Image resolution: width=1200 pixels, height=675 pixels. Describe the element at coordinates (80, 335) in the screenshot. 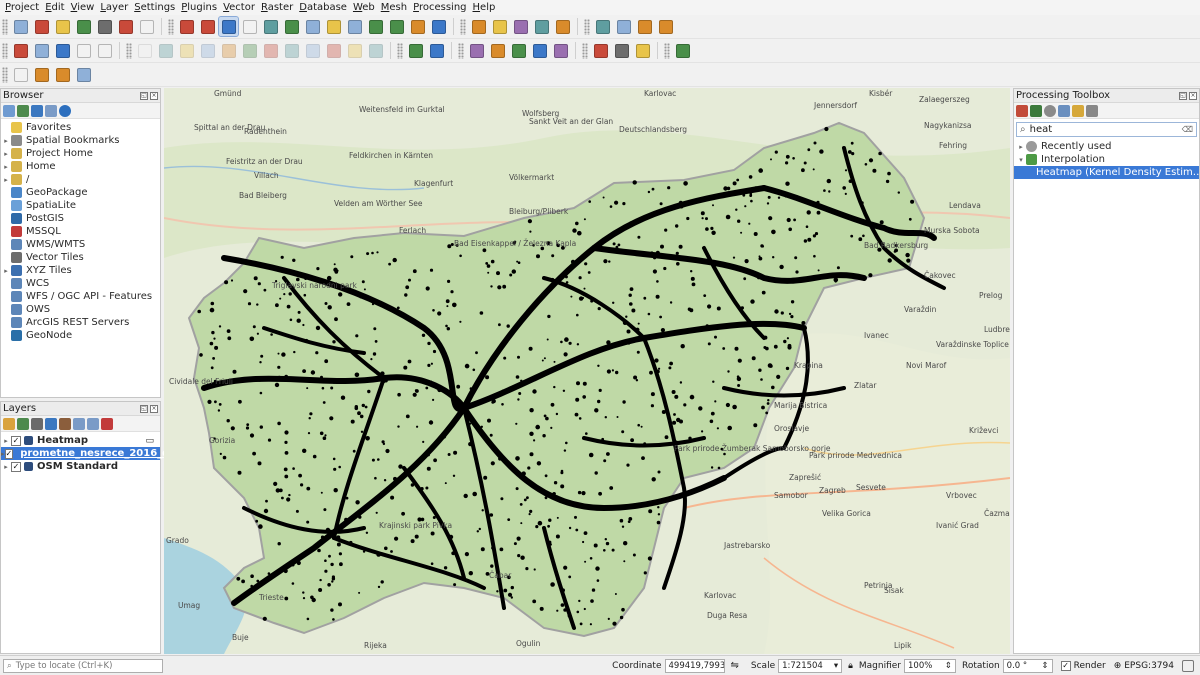

I see `browser-item-geonode: GeoNode` at that location.